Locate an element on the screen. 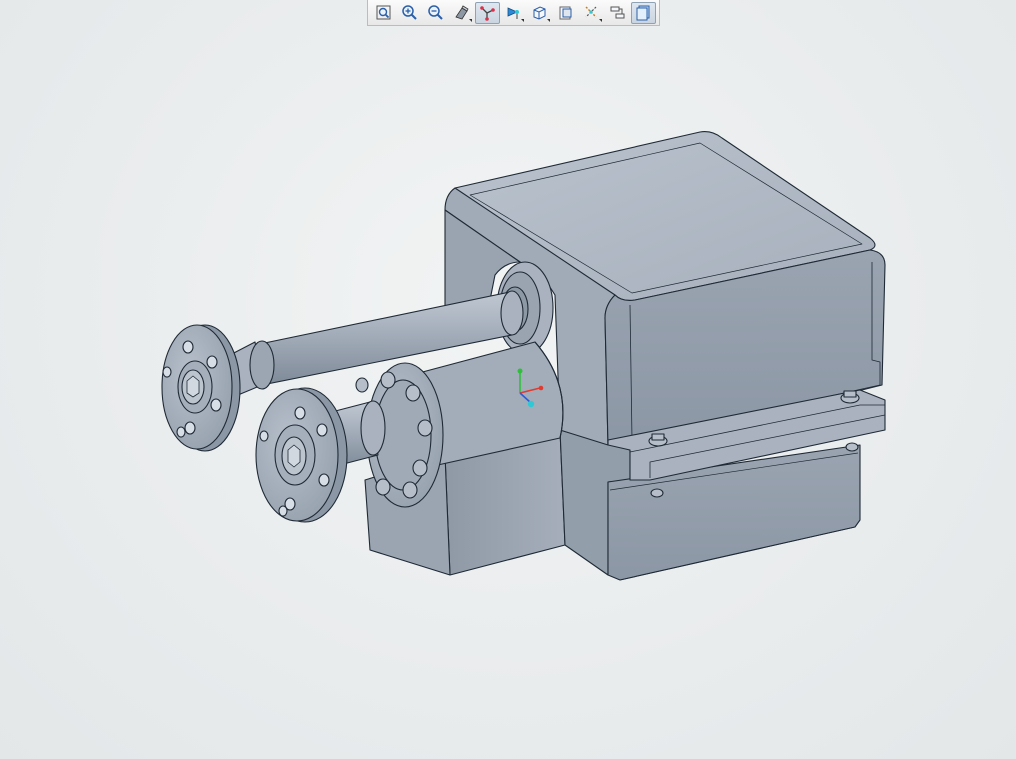 This screenshot has height=759, width=1016. upper-shaft-flange is located at coordinates (201, 388).